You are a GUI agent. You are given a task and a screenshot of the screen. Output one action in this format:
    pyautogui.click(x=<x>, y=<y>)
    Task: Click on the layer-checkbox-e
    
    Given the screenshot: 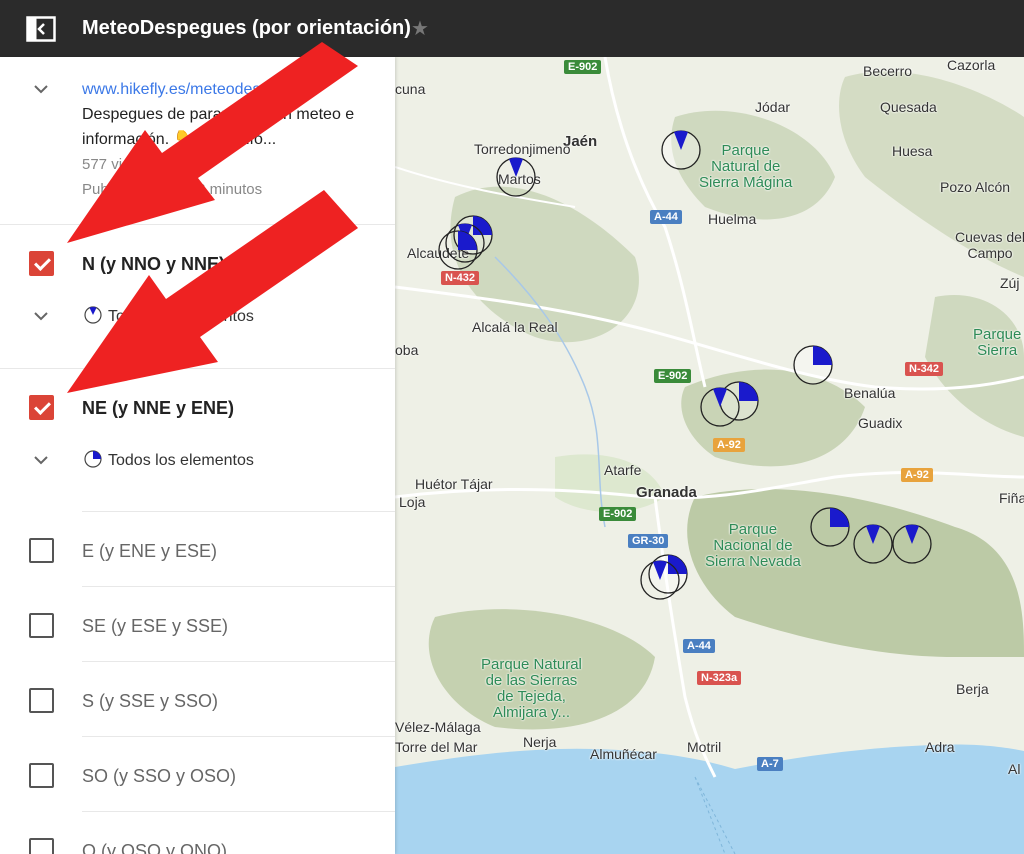 What is the action you would take?
    pyautogui.click(x=41, y=550)
    